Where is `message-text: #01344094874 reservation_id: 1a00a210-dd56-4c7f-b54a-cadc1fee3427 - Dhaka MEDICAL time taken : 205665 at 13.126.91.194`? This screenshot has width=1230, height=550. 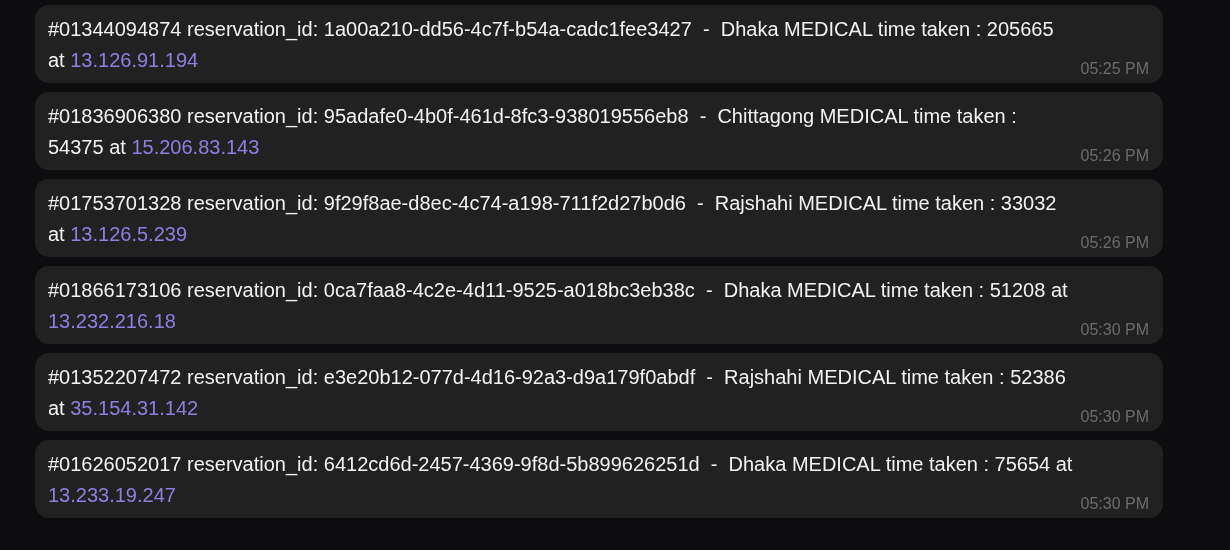 message-text: #01344094874 reservation_id: 1a00a210-dd56-4c7f-b54a-cadc1fee3427 - Dhaka MEDICAL time taken : 205665 at 13.126.91.194 is located at coordinates (551, 45).